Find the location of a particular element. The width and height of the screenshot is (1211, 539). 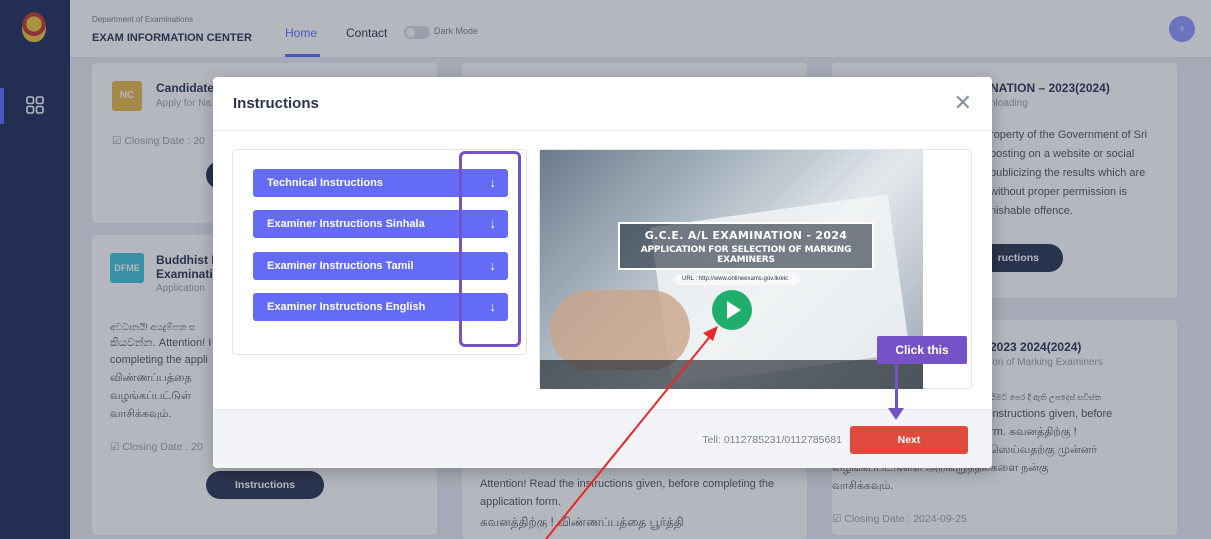

modal-title: Instructions is located at coordinates (276, 103).